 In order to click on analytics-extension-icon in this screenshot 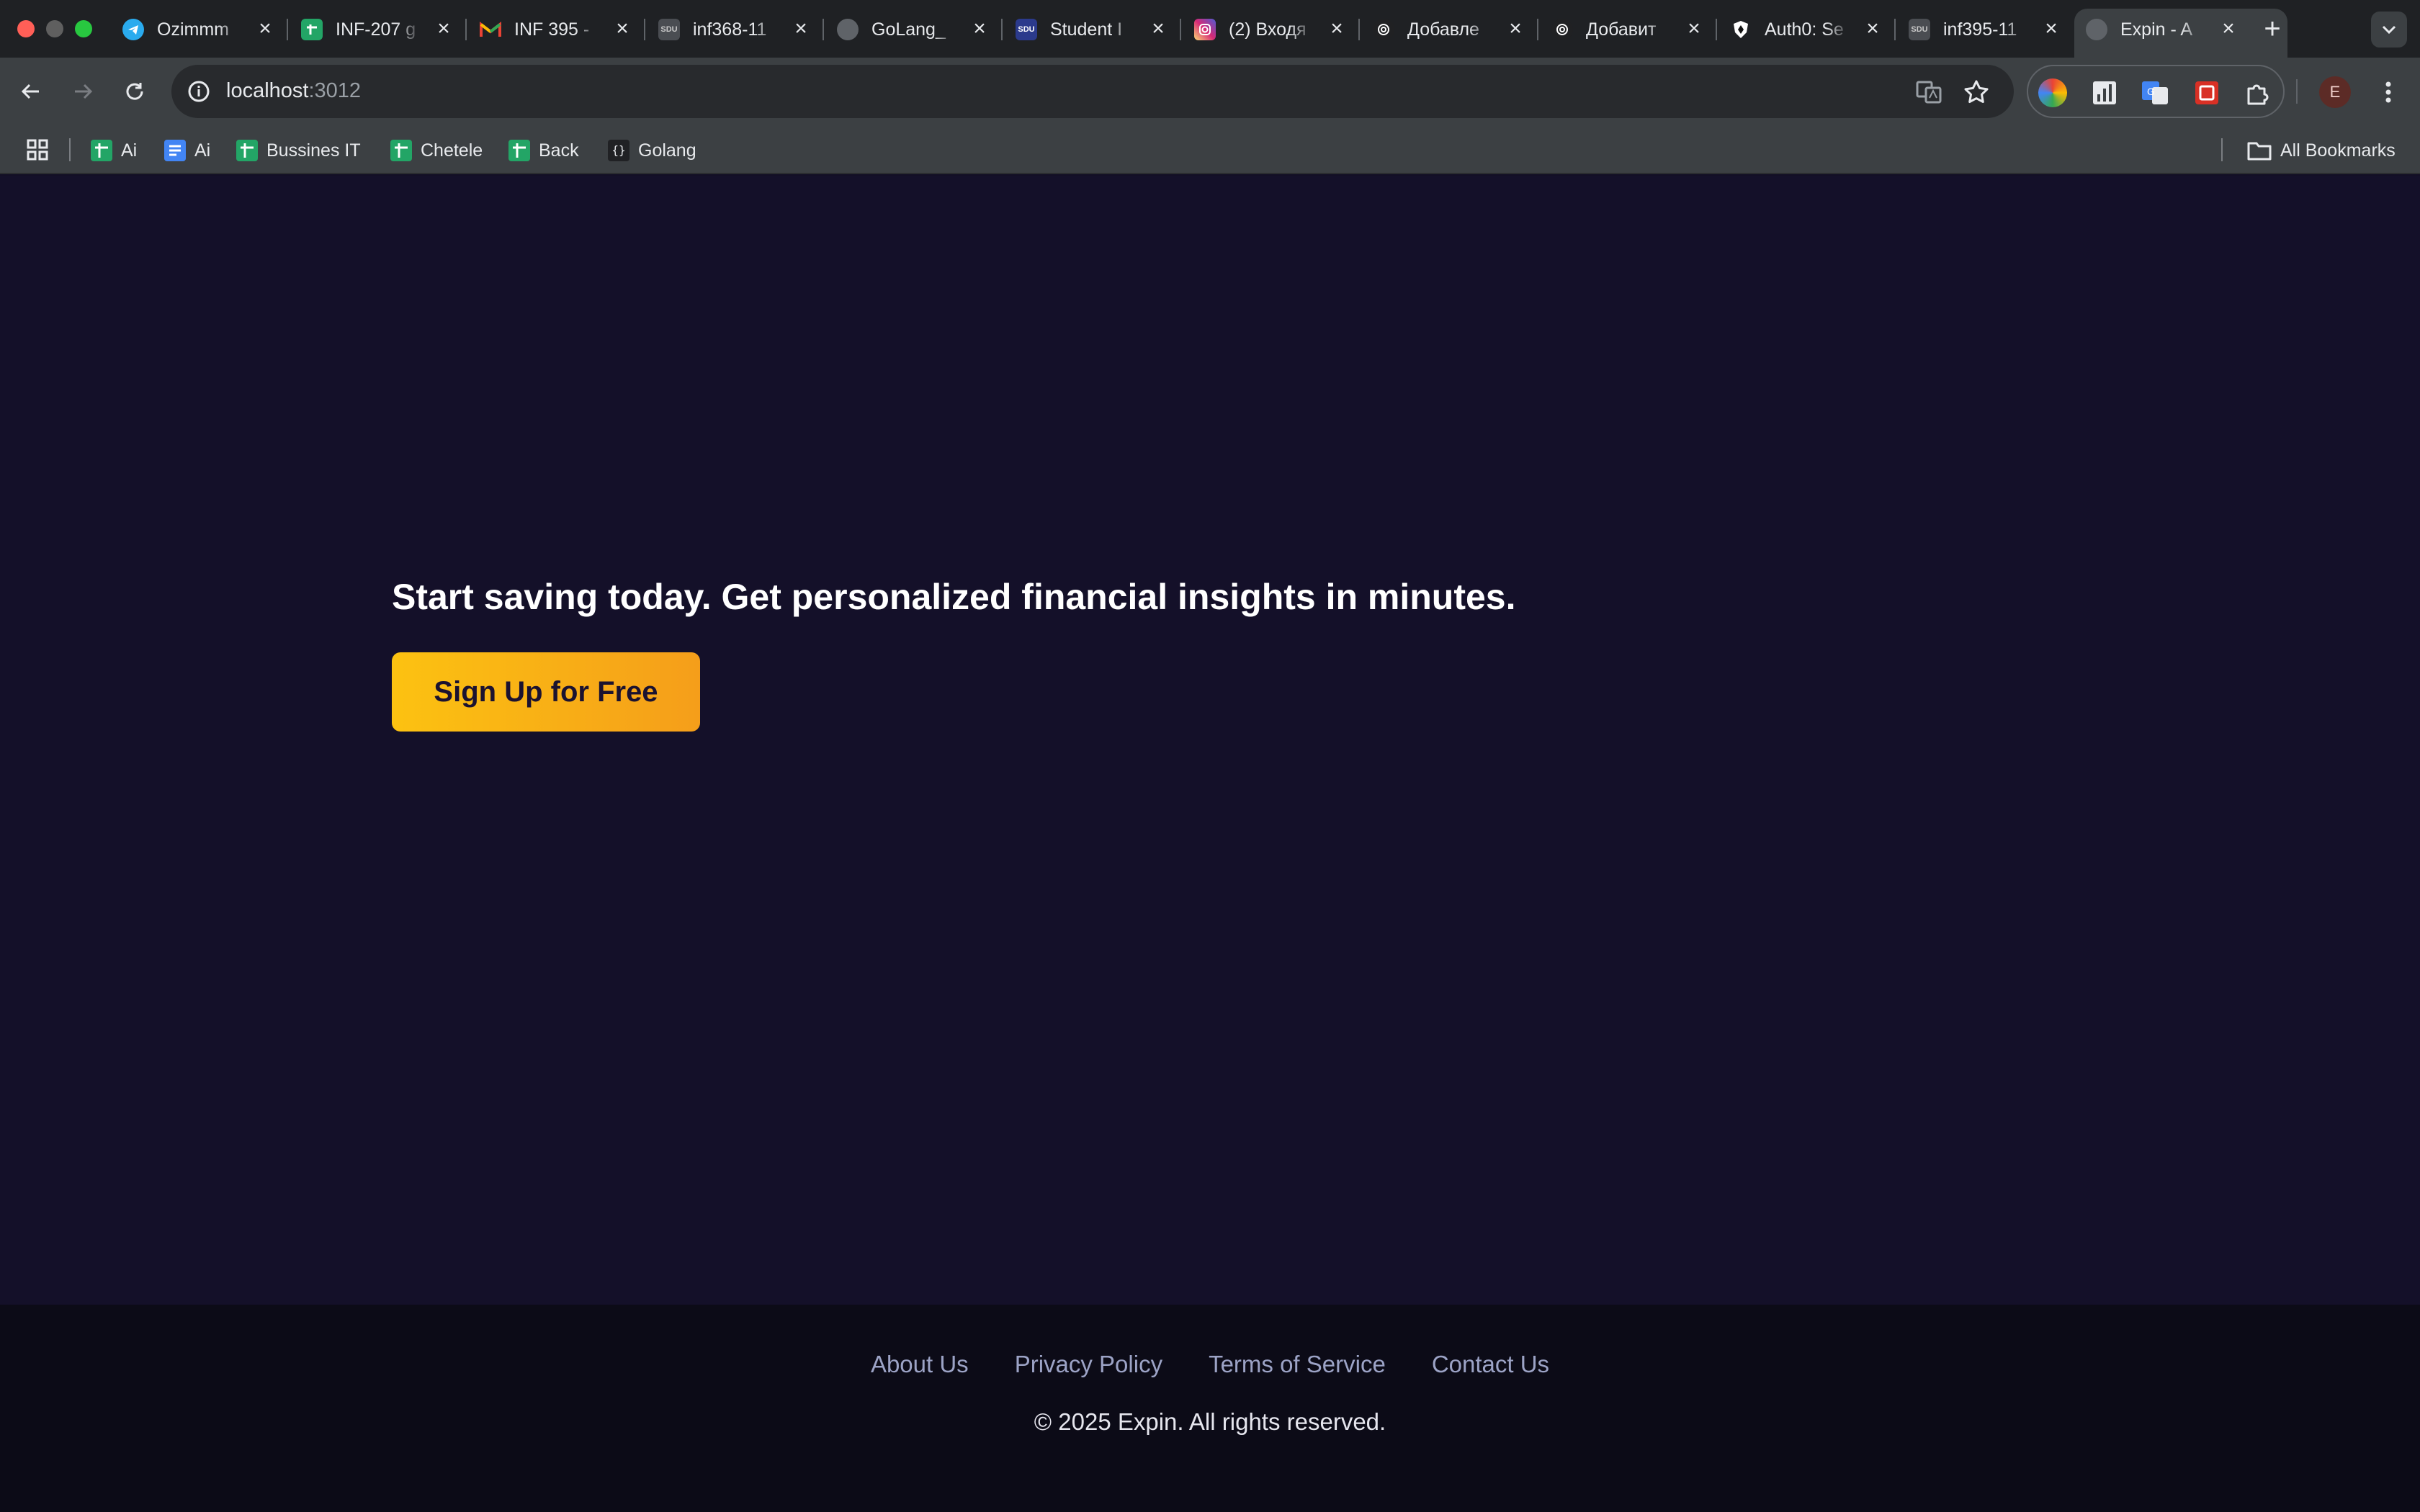, I will do `click(2104, 92)`.